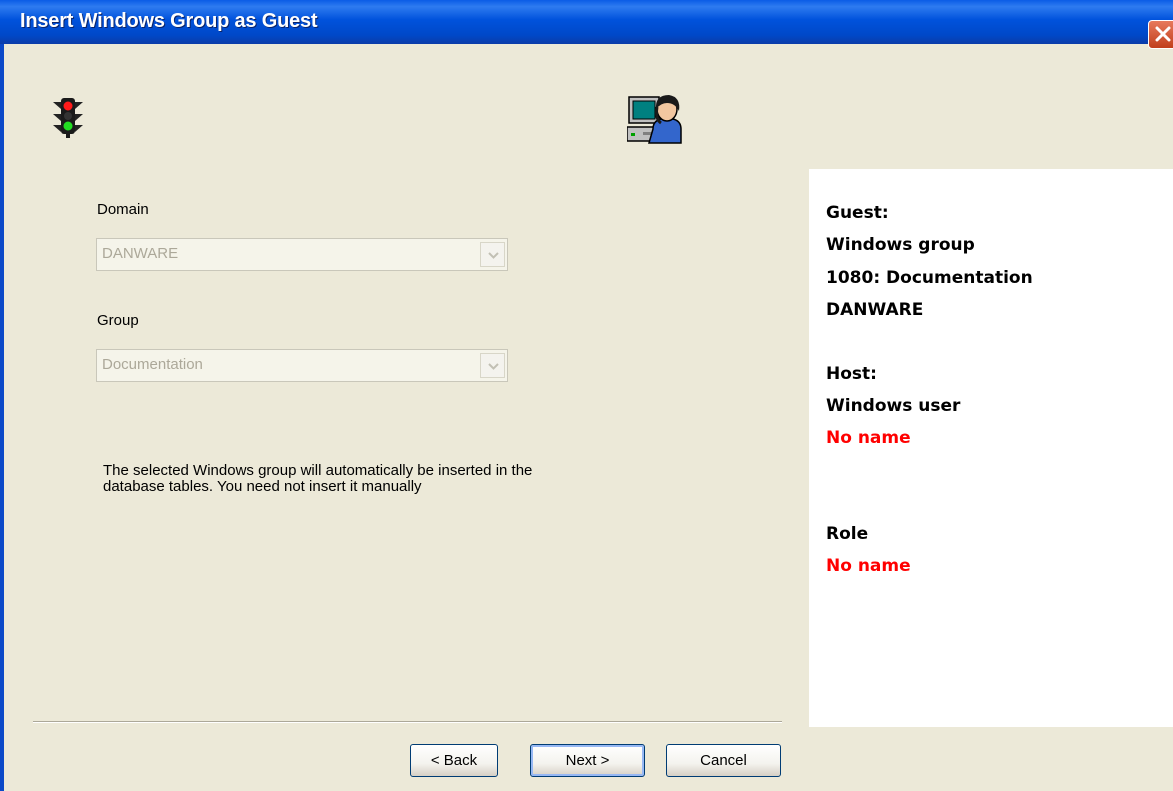  Describe the element at coordinates (68, 118) in the screenshot. I see `traffic-light-icon` at that location.